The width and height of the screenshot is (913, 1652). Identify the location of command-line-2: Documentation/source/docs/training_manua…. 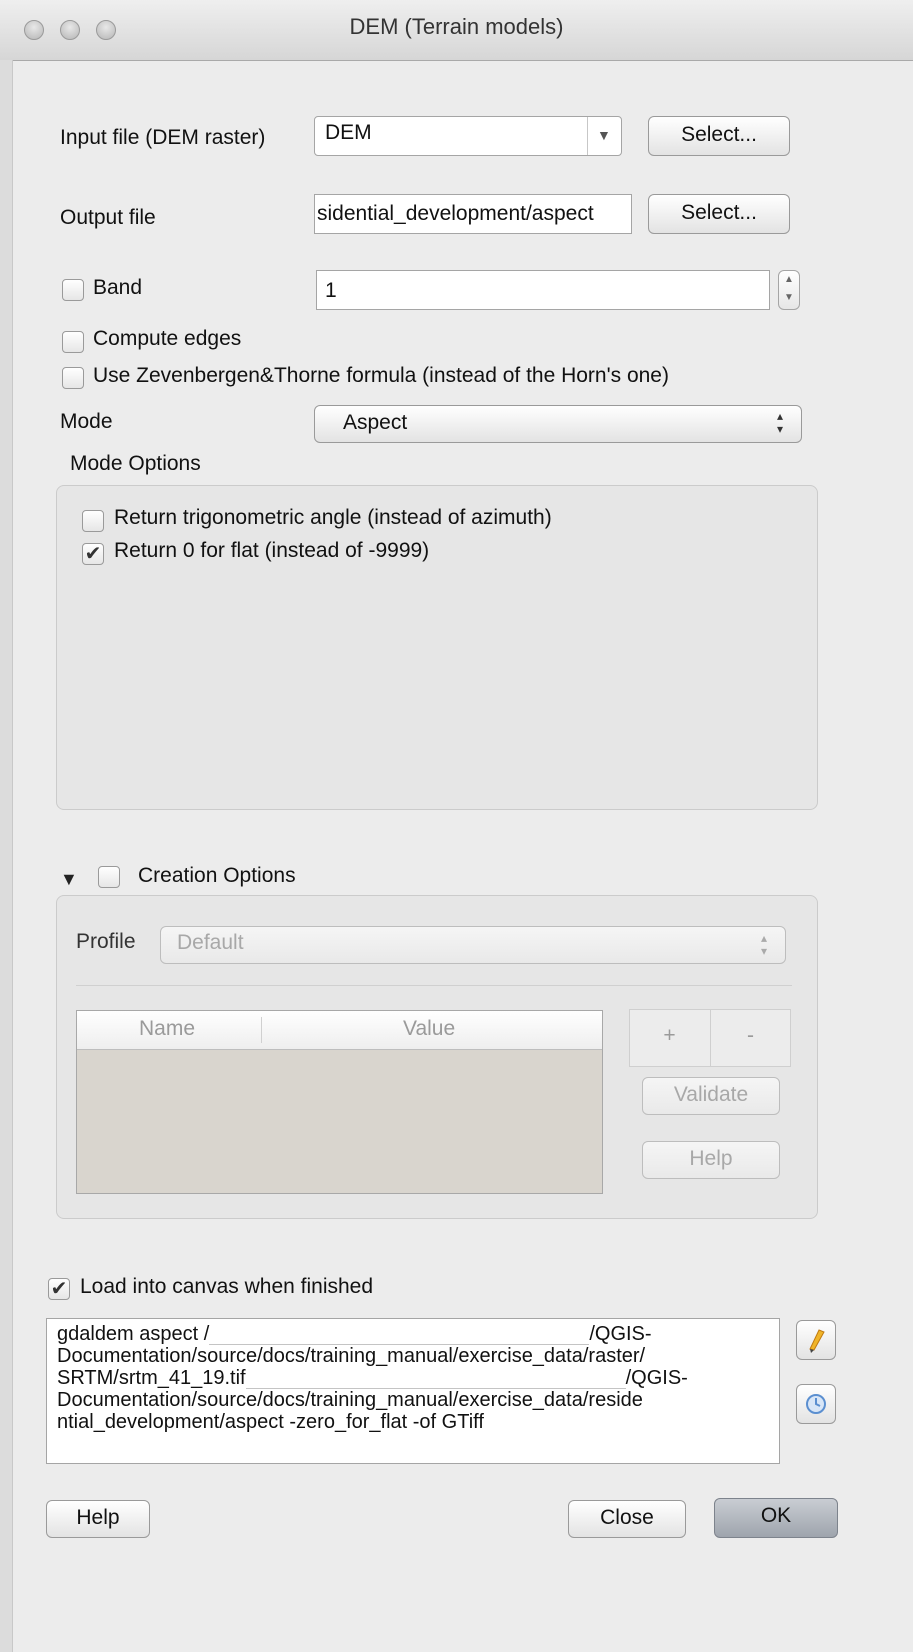
(351, 1356).